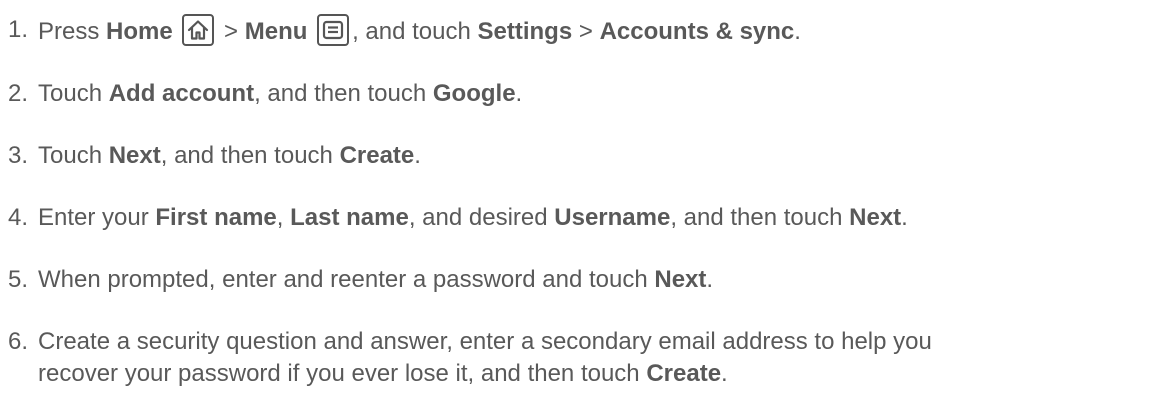  I want to click on home-label: Home, so click(139, 31).